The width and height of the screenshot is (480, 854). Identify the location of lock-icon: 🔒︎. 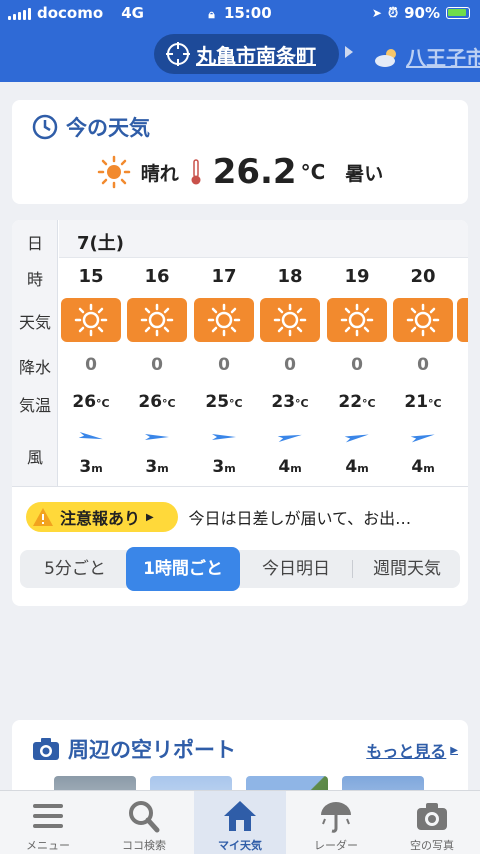
(211, 14).